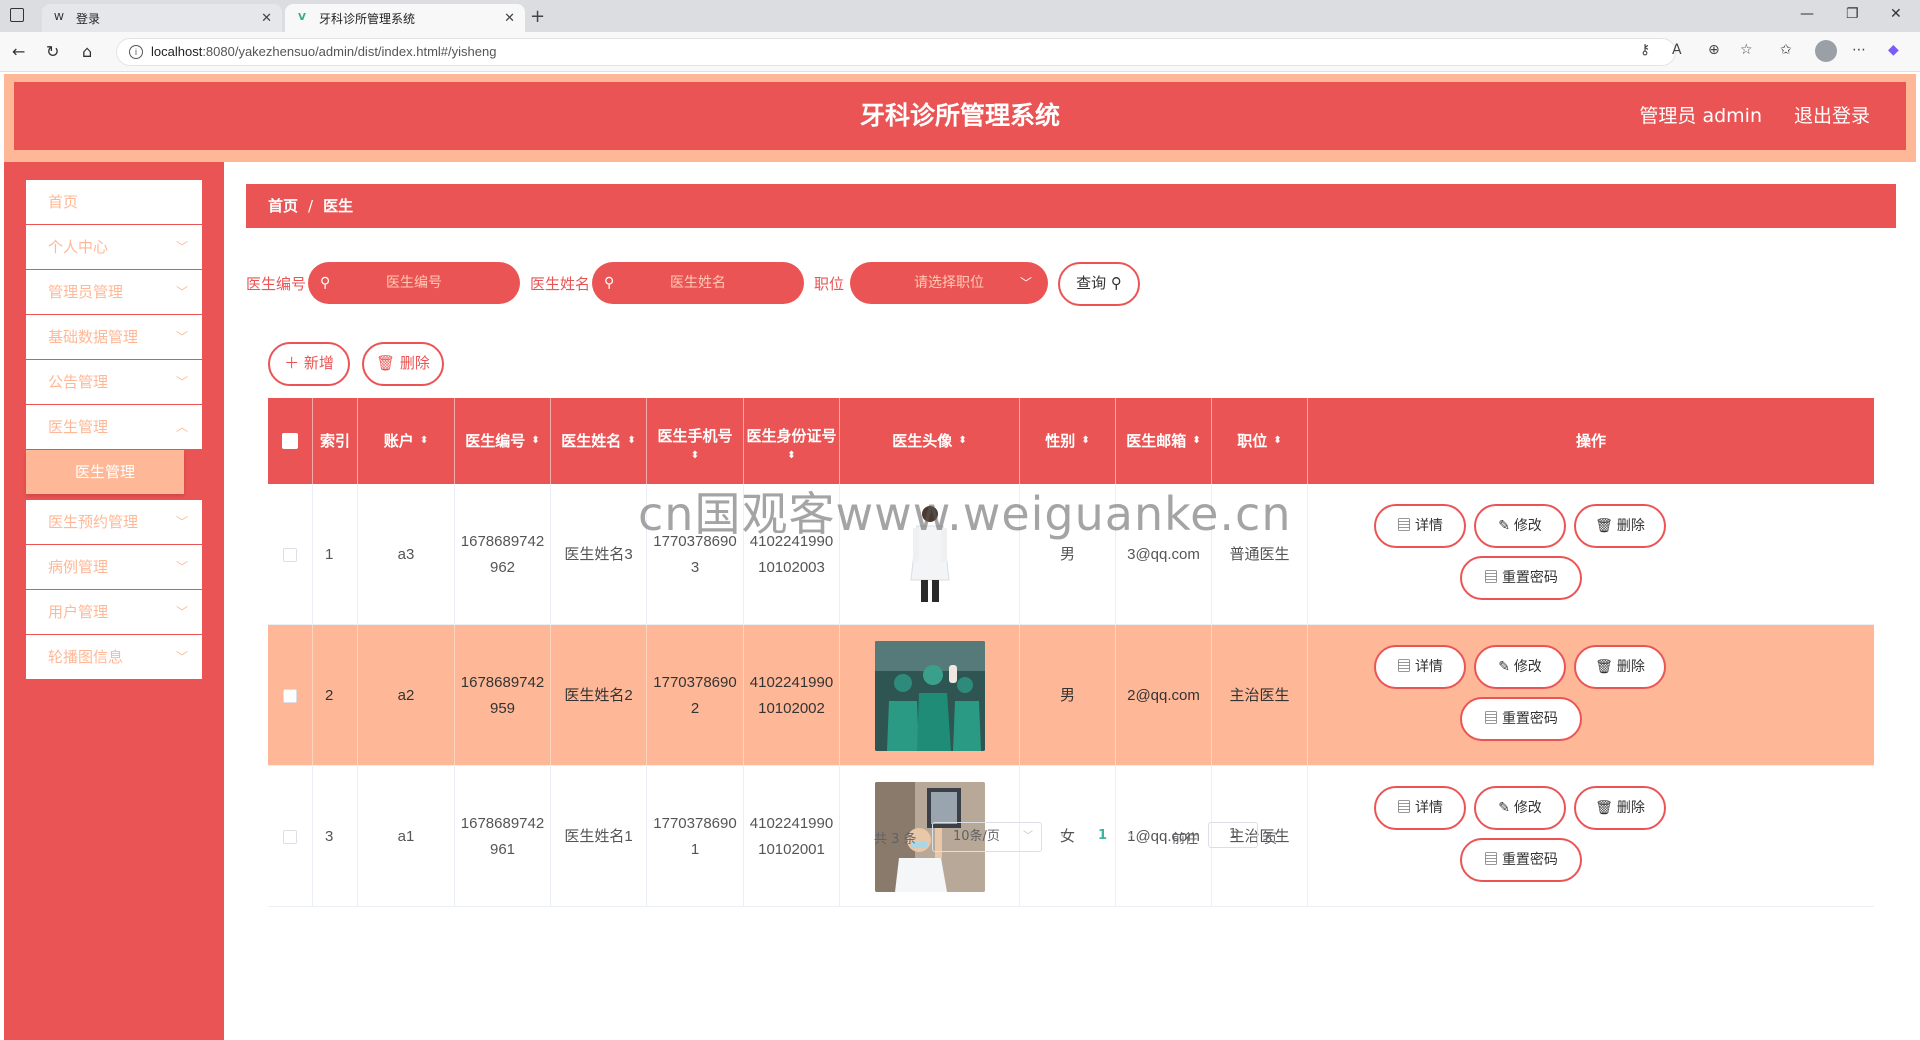  I want to click on reload-icon: ↻, so click(52, 51).